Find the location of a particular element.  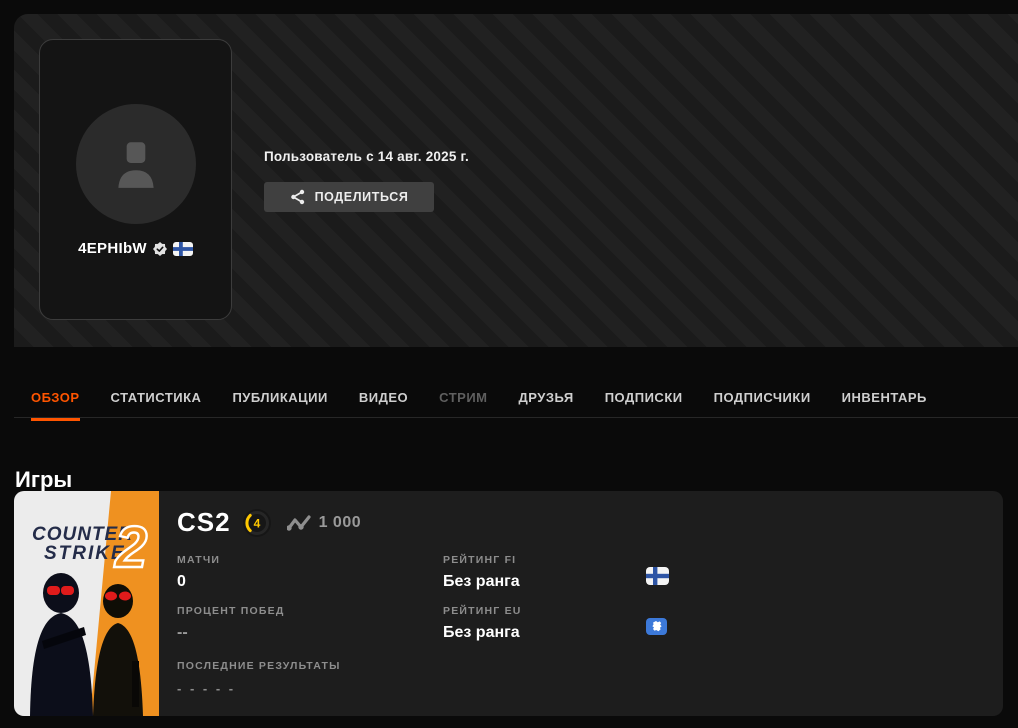

tab-videos: ВИДЕО is located at coordinates (383, 403).